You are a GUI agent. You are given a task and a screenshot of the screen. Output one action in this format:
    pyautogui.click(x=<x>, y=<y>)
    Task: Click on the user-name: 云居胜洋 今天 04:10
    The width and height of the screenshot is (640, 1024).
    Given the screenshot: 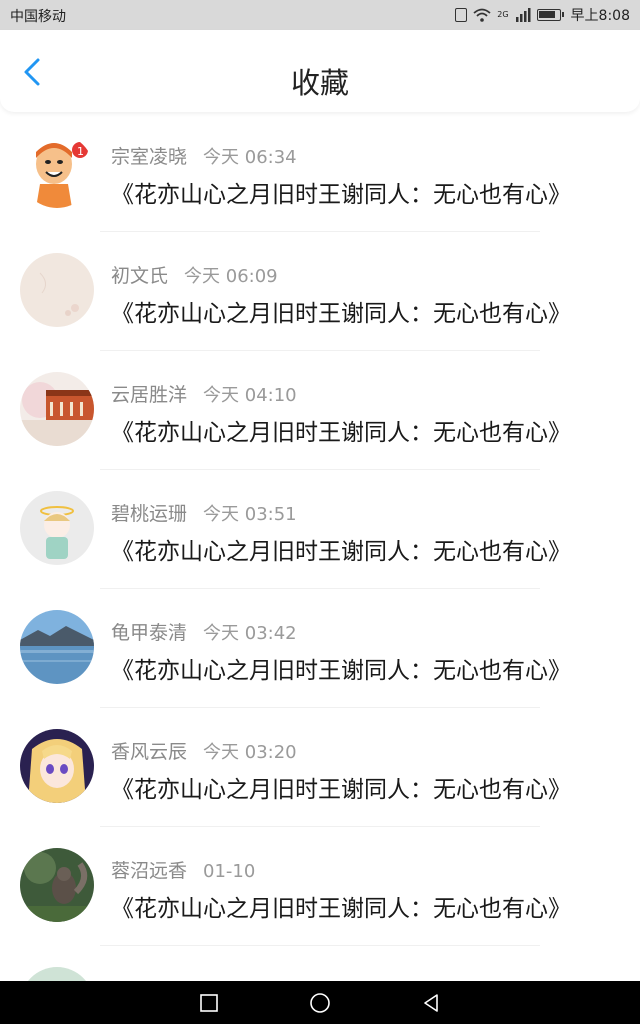 What is the action you would take?
    pyautogui.click(x=204, y=393)
    